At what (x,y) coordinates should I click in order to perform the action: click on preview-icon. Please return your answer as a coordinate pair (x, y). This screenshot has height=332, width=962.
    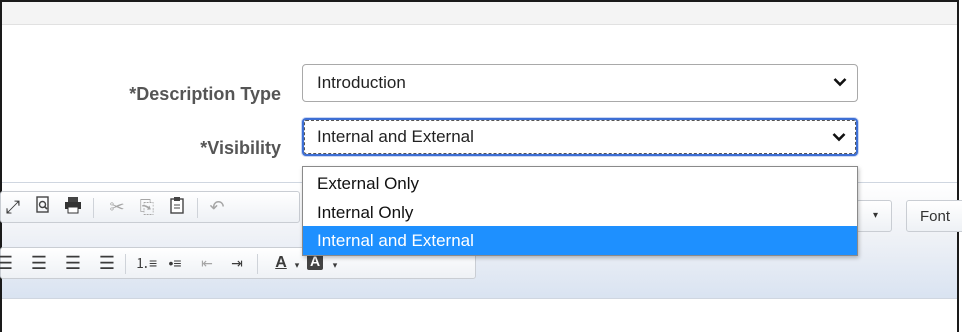
    Looking at the image, I should click on (43, 207).